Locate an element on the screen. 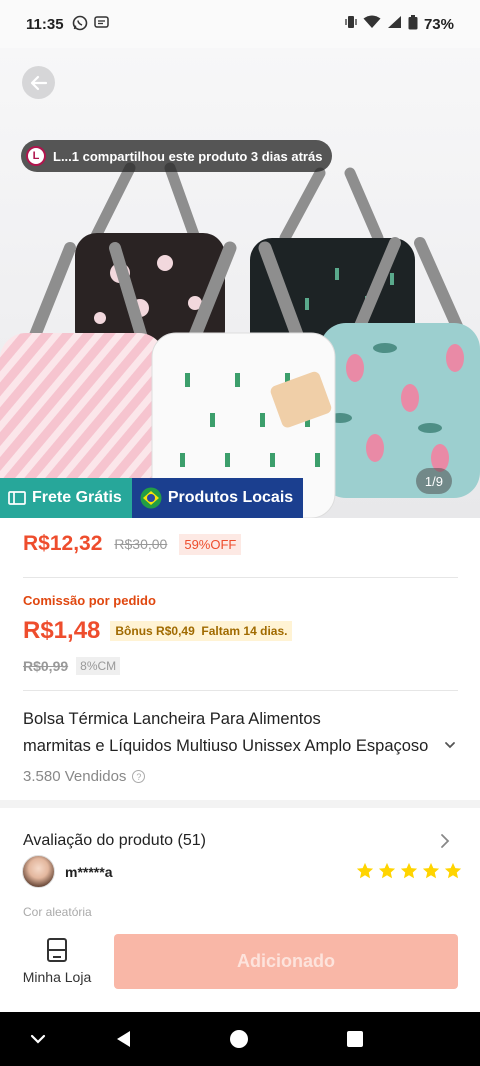  back-arrow-icon is located at coordinates (38, 82).